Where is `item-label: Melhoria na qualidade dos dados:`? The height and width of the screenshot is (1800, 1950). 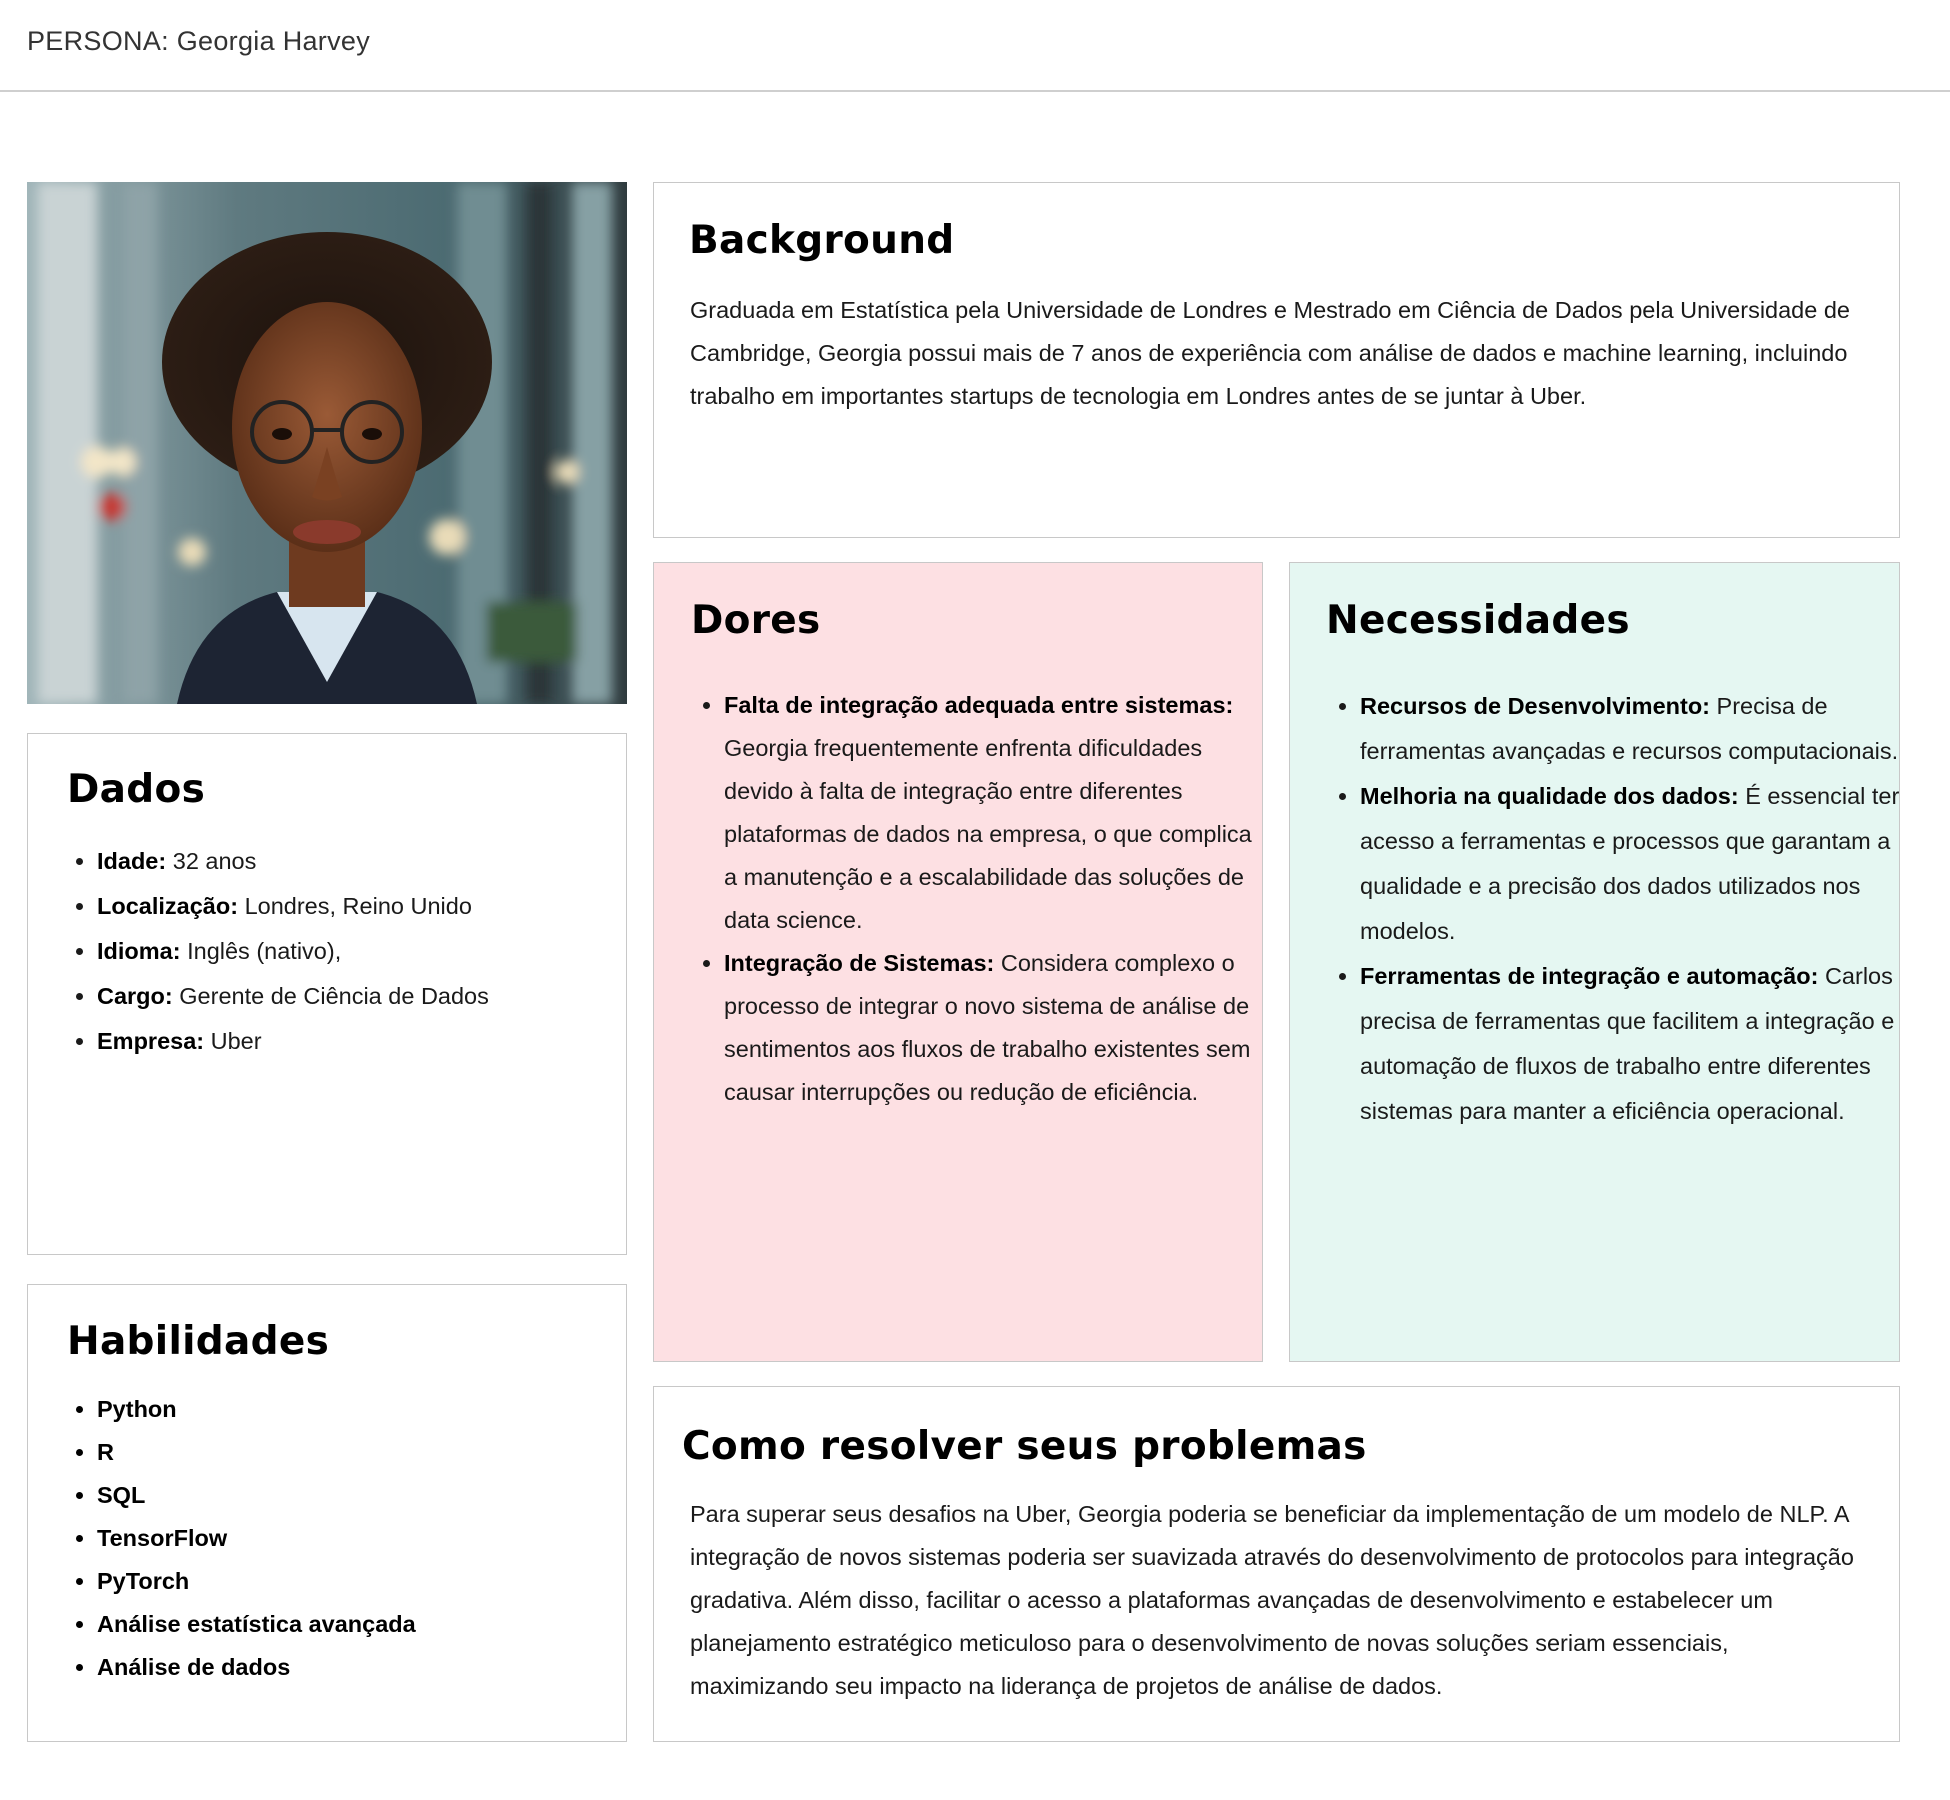
item-label: Melhoria na qualidade dos dados: is located at coordinates (1549, 796).